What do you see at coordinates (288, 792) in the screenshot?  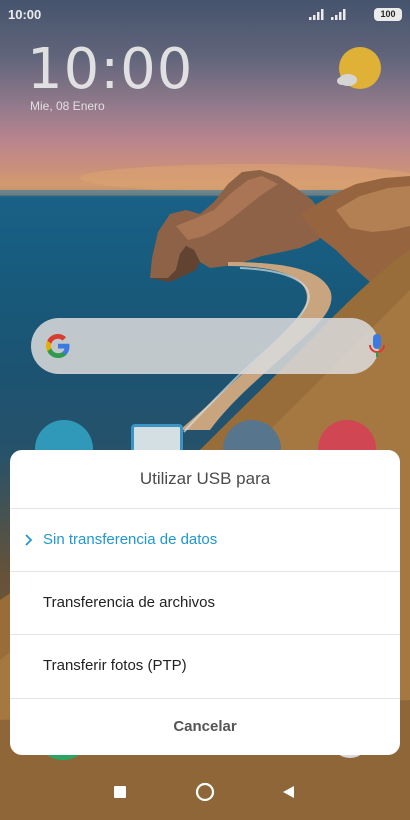 I see `triangle-back-icon` at bounding box center [288, 792].